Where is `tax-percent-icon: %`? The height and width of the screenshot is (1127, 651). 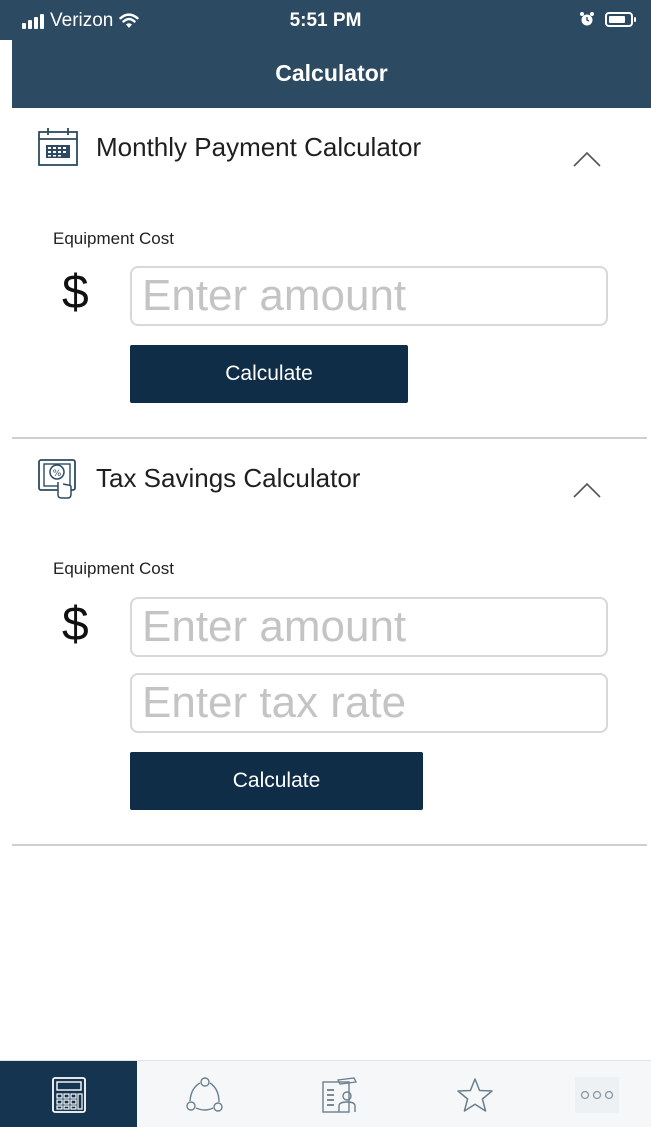 tax-percent-icon: % is located at coordinates (57, 479).